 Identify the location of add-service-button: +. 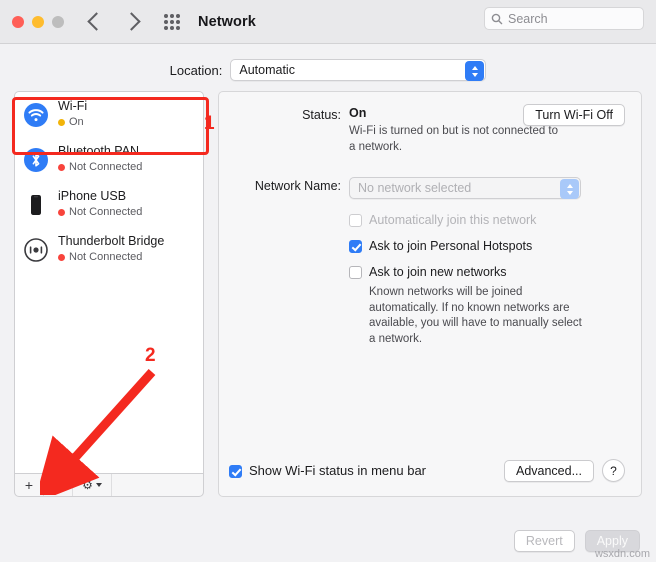
(29, 485).